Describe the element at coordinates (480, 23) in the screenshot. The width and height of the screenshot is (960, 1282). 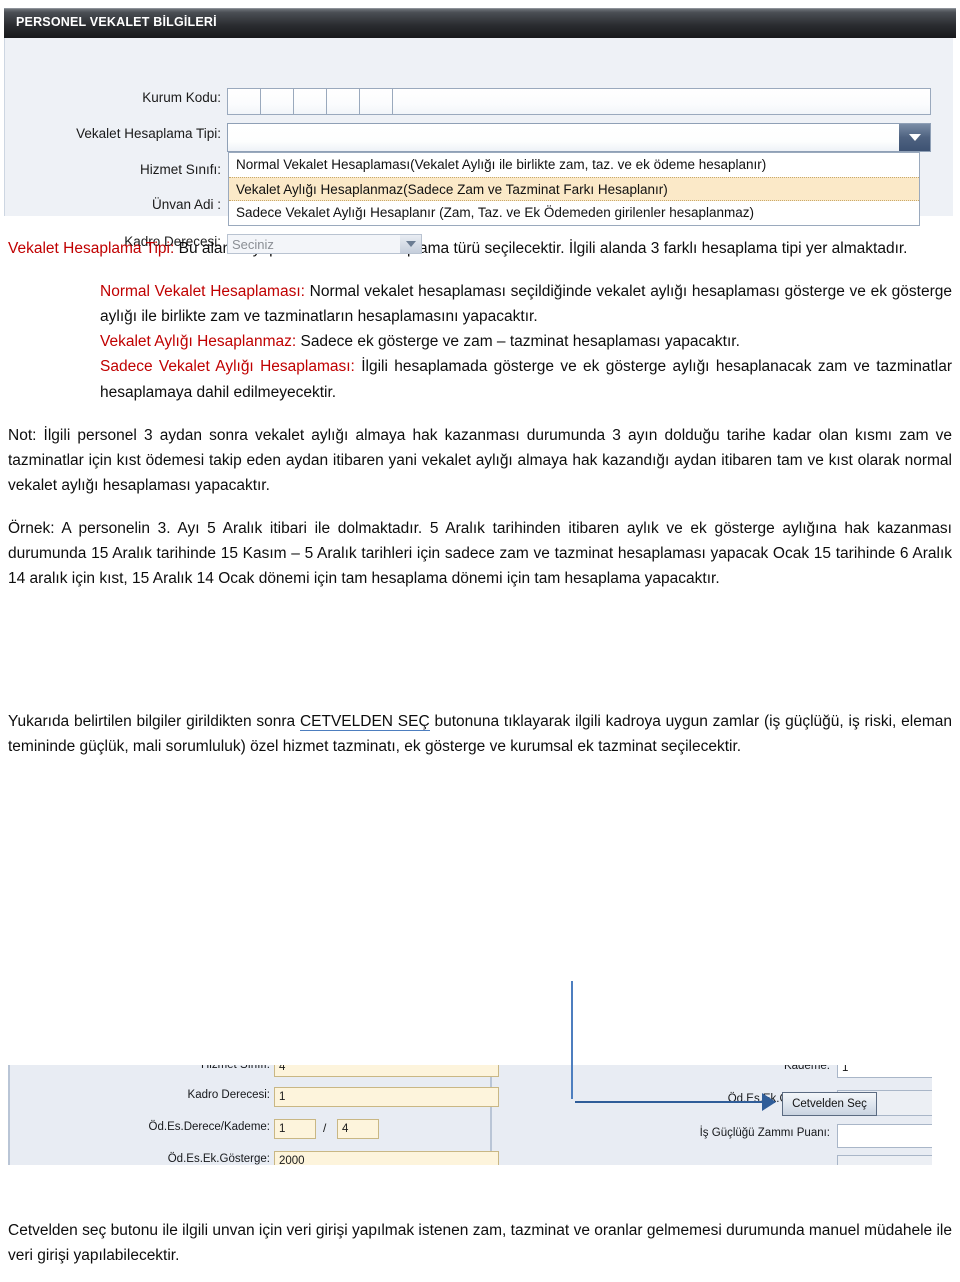
I see `window-titlebar: PERSONEL VEKALET BİLGİLERİ` at that location.